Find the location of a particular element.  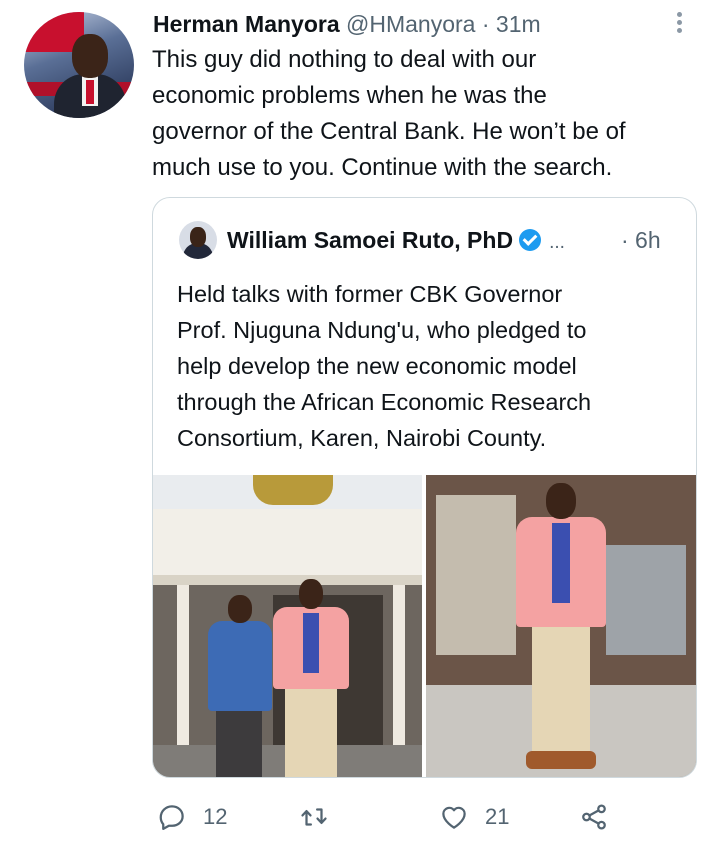

author-handle: @HManyora is located at coordinates (410, 24).